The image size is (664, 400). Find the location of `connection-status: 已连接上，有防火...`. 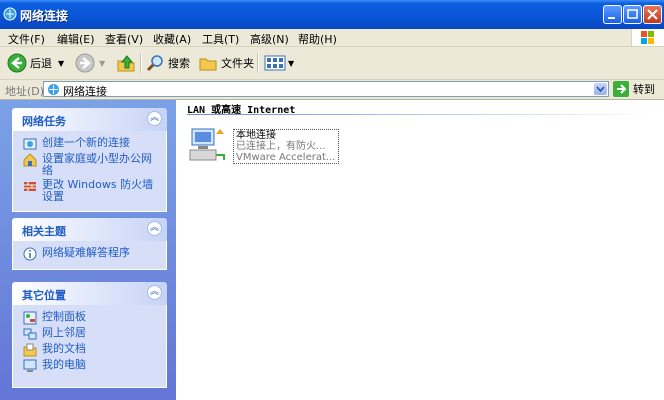

connection-status: 已连接上，有防火... is located at coordinates (281, 146).